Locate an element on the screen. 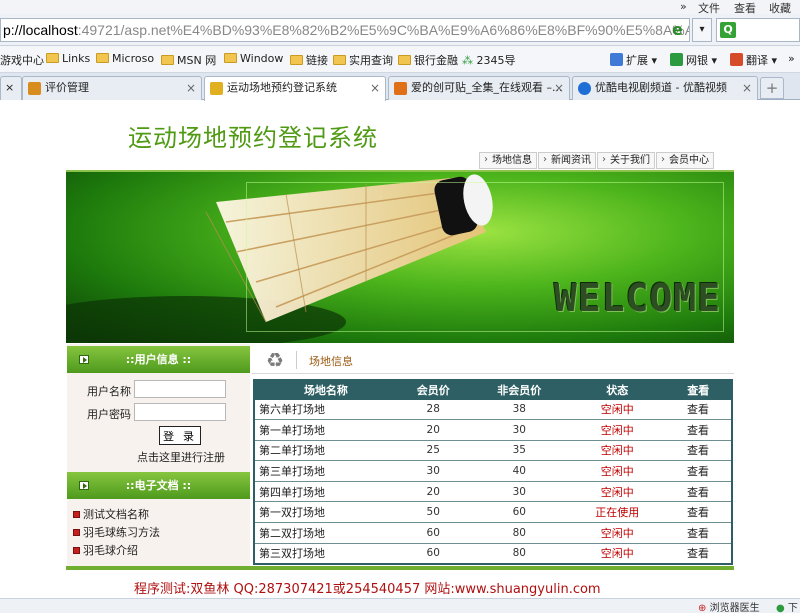 Image resolution: width=800 pixels, height=614 pixels. tab-review-management: 评价管理 × is located at coordinates (112, 88).